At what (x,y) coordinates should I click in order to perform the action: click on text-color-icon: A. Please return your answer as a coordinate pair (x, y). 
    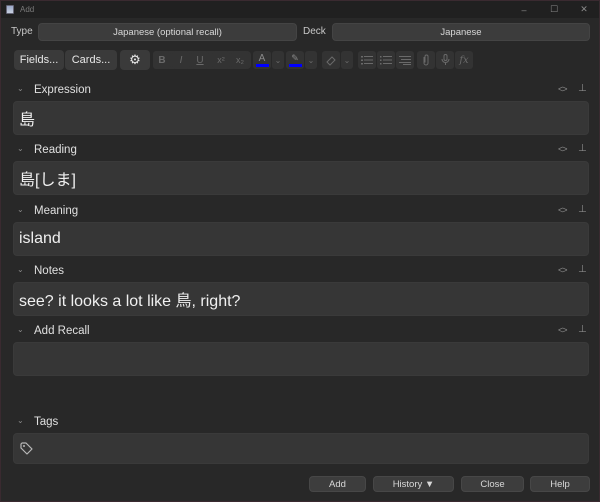
    Looking at the image, I should click on (262, 60).